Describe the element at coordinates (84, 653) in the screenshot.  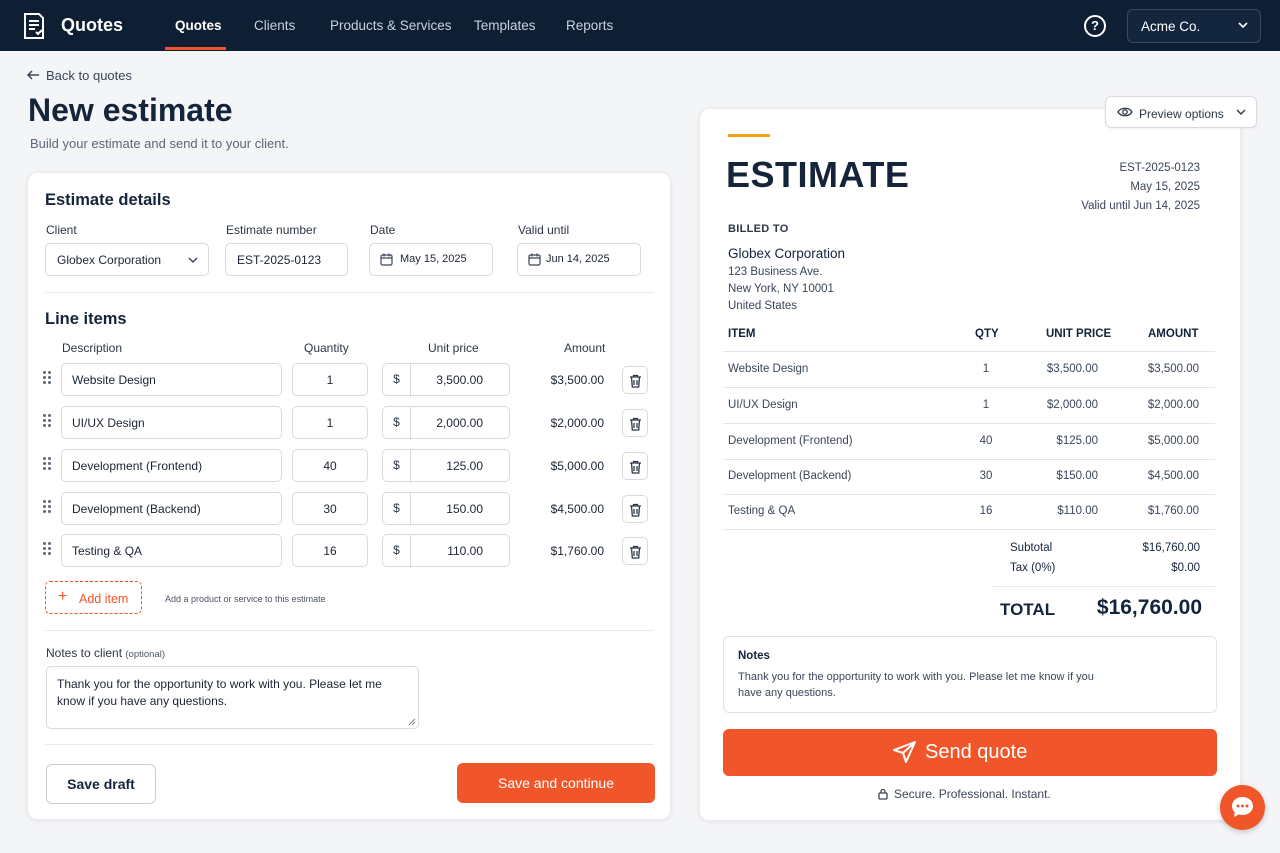
I see `notes-label-text: Notes to client` at that location.